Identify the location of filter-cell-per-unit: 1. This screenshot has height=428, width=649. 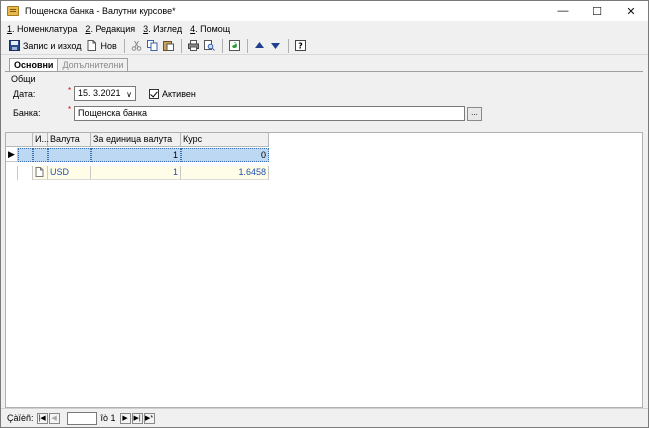
(136, 155).